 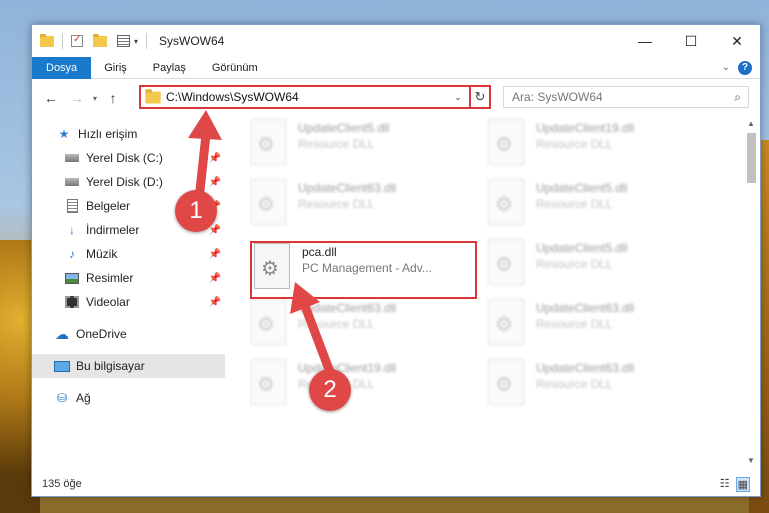 I want to click on sidebar-item-videos: Videolar 📌, so click(x=128, y=302).